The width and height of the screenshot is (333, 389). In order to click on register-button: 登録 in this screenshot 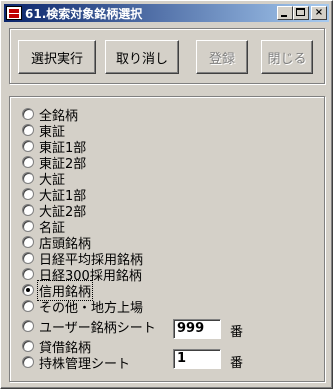, I will do `click(222, 57)`.